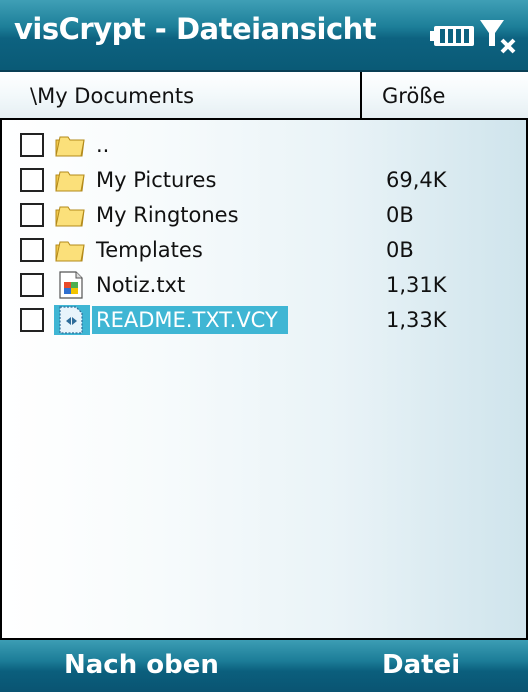 This screenshot has height=692, width=528. Describe the element at coordinates (190, 320) in the screenshot. I see `file-name: README.TXT.VCY` at that location.